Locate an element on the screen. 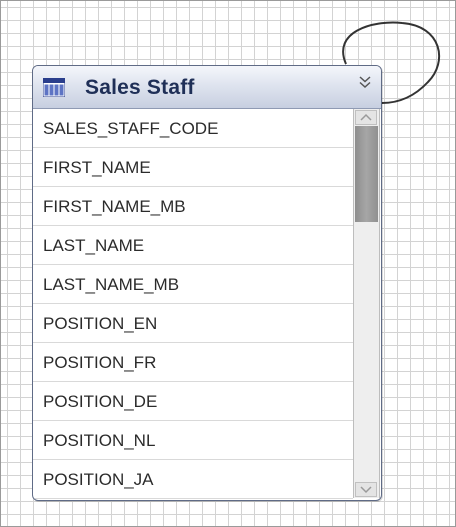 The width and height of the screenshot is (456, 527). scroll-up-button is located at coordinates (366, 117).